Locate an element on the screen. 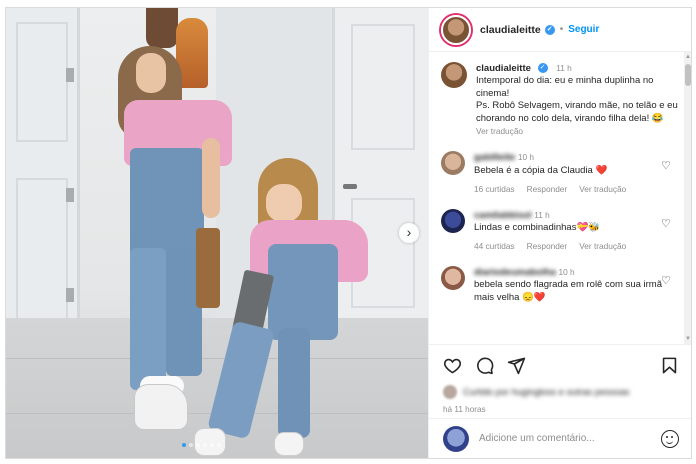 This screenshot has height=464, width=696. scroll-down-icon: ▼ is located at coordinates (687, 339).